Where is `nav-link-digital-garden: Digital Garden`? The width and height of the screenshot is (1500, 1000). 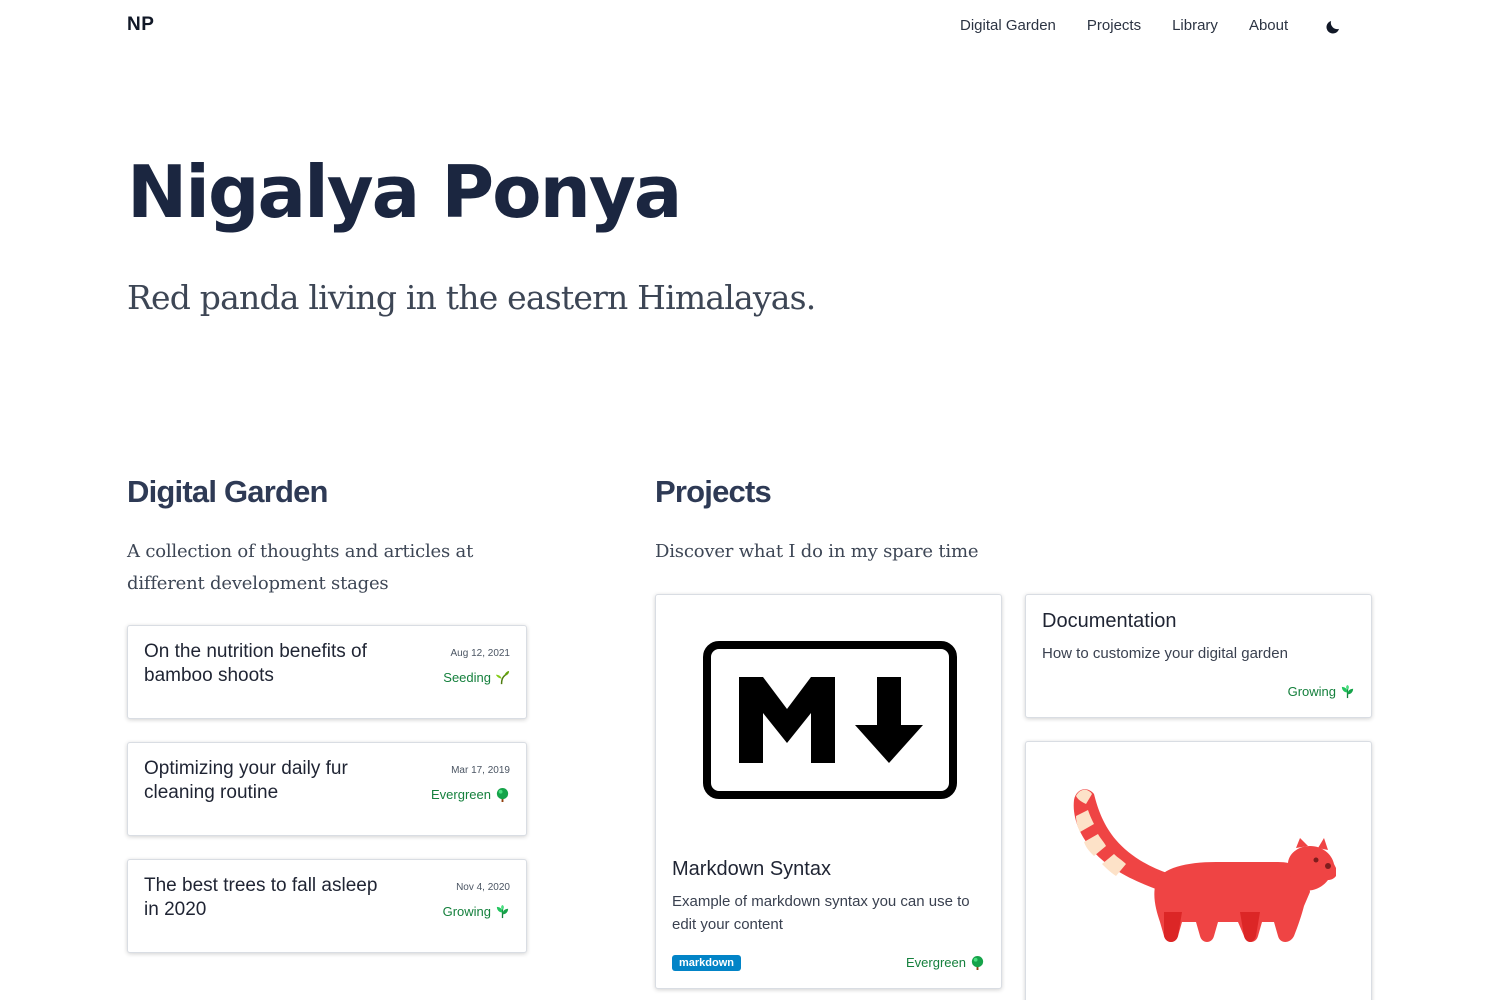
nav-link-digital-garden: Digital Garden is located at coordinates (1008, 25).